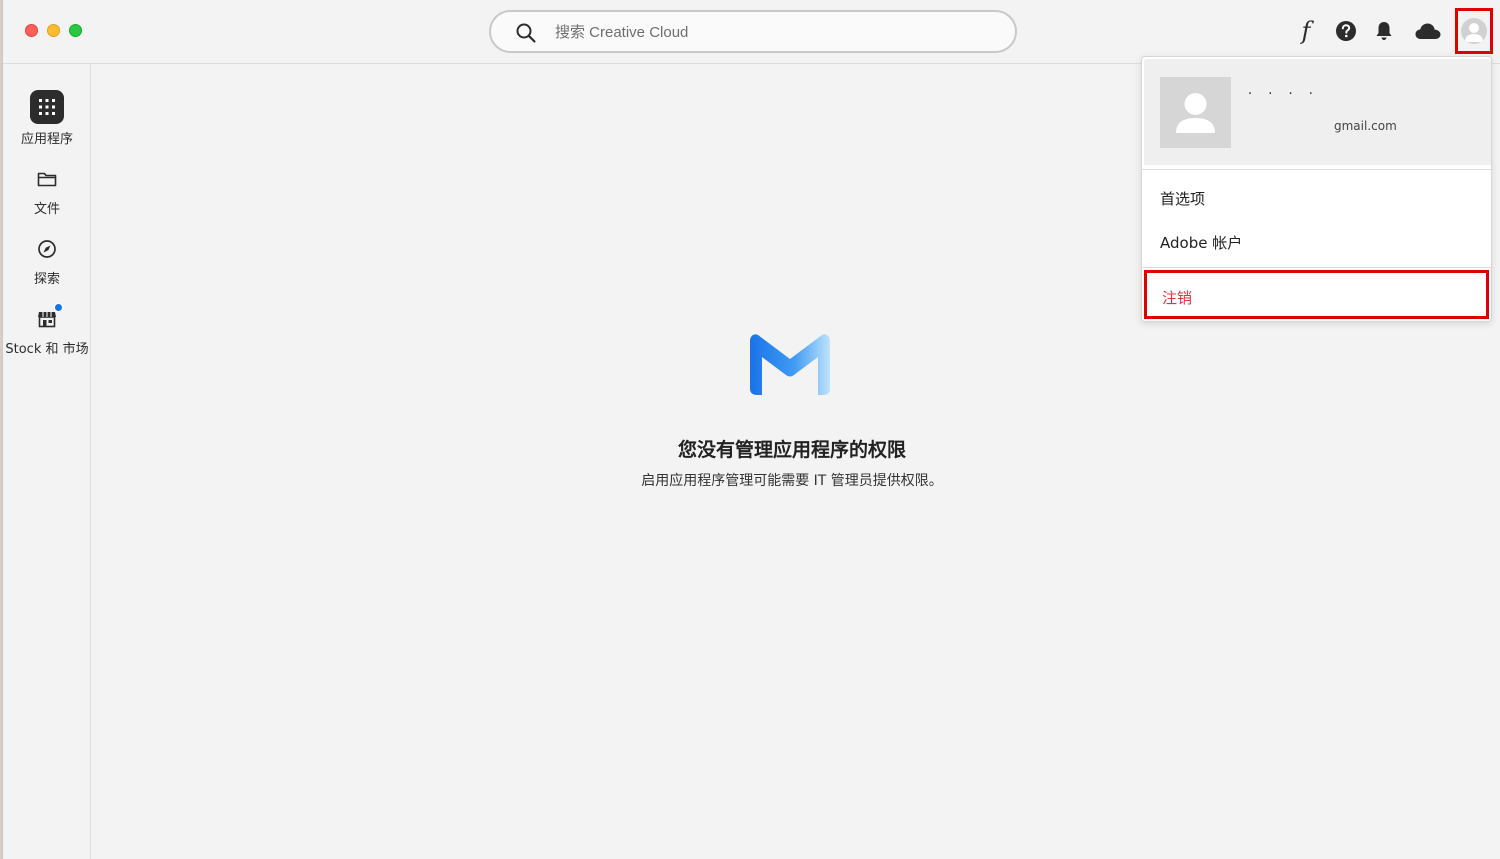  What do you see at coordinates (1384, 31) in the screenshot?
I see `notifications-bell-icon` at bounding box center [1384, 31].